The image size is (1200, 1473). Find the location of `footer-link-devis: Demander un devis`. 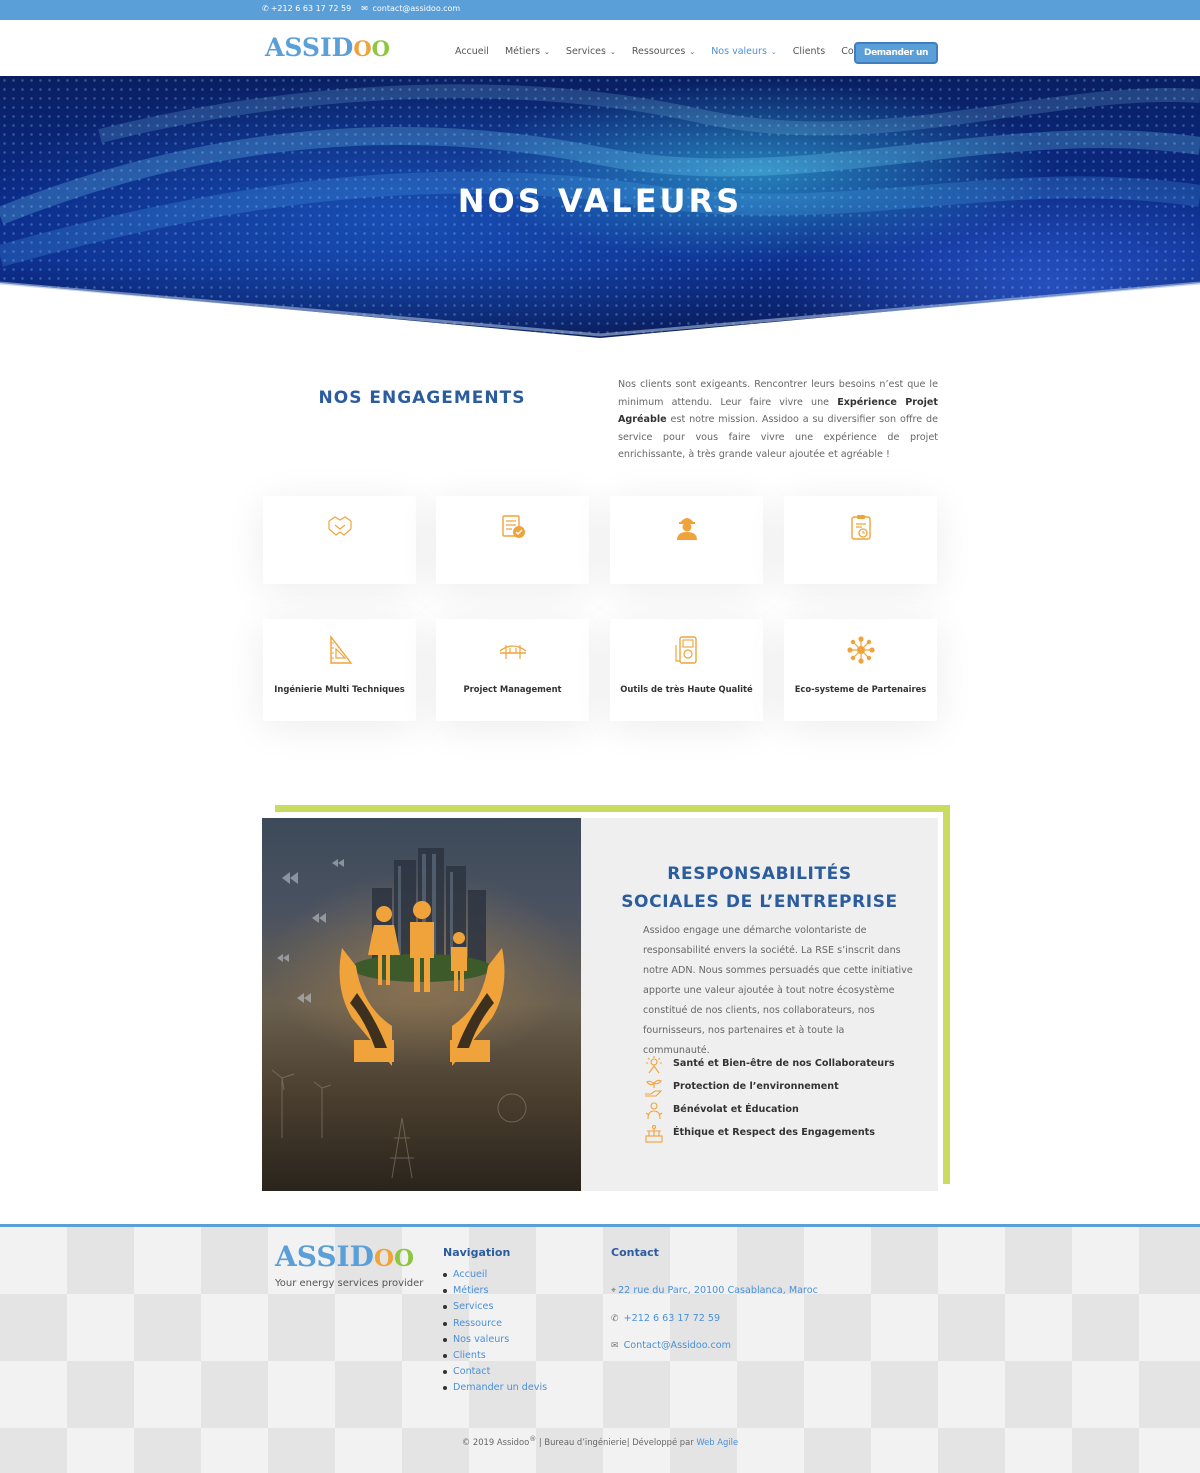

footer-link-devis: Demander un devis is located at coordinates (495, 1388).